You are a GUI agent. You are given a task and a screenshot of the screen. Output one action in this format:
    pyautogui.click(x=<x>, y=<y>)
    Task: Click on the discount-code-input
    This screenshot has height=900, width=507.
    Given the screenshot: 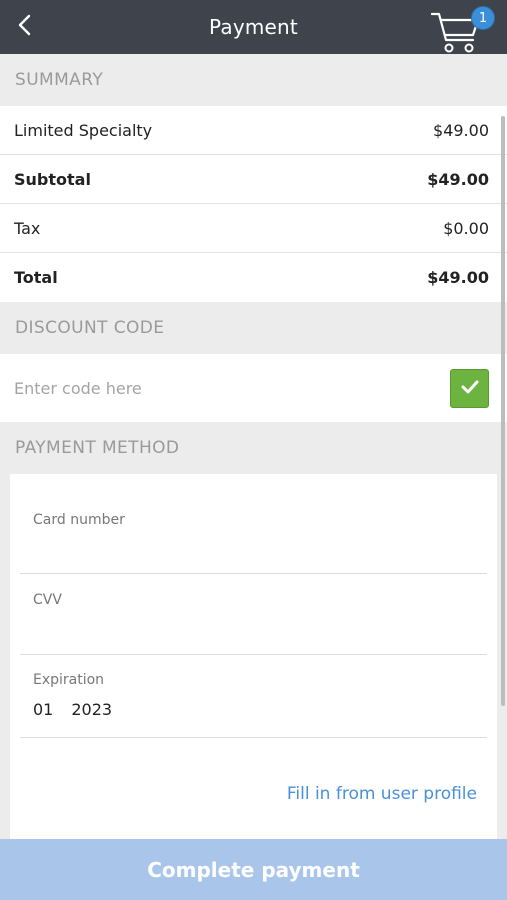 What is the action you would take?
    pyautogui.click(x=204, y=388)
    